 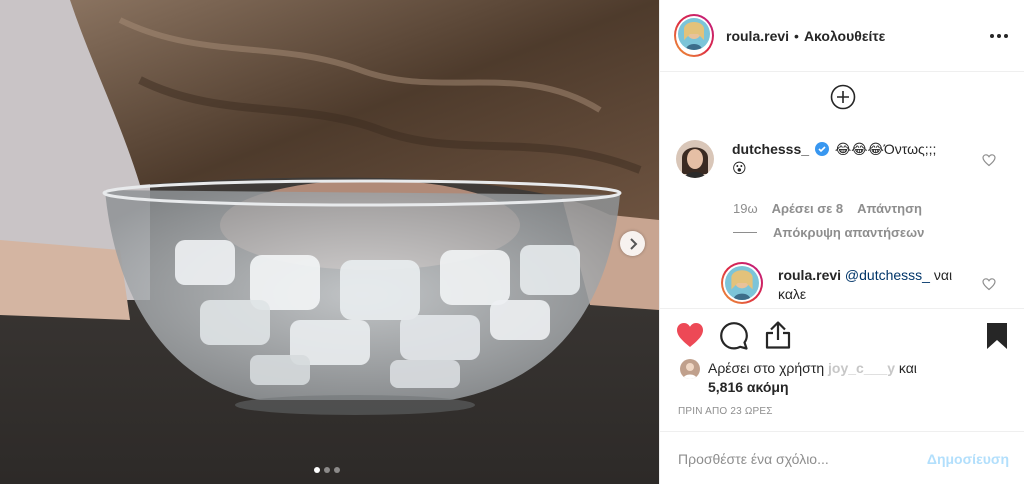 What do you see at coordinates (690, 335) in the screenshot?
I see `heart-icon` at bounding box center [690, 335].